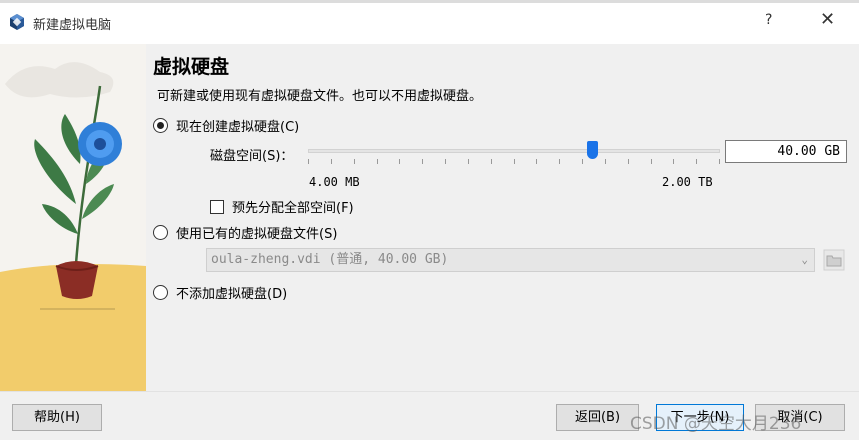  What do you see at coordinates (257, 234) in the screenshot?
I see `radio-label: 使用已有的虚拟硬盘文件(S)` at bounding box center [257, 234].